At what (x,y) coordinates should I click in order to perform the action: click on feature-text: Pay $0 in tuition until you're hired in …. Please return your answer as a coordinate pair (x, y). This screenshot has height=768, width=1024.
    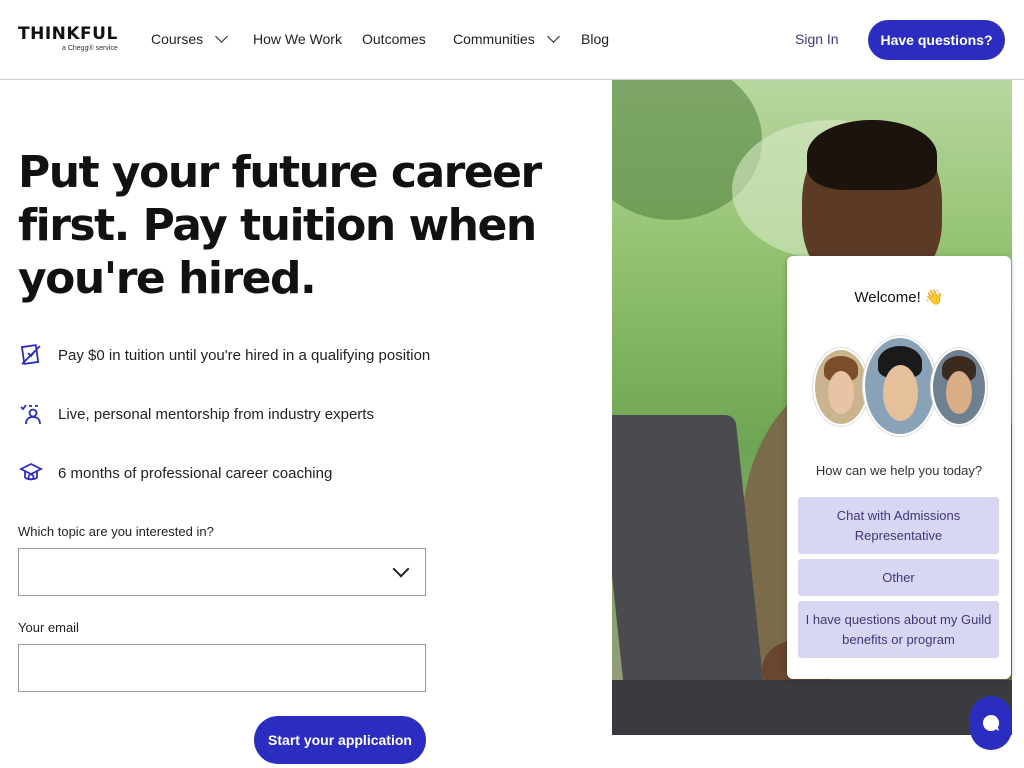
    Looking at the image, I should click on (244, 355).